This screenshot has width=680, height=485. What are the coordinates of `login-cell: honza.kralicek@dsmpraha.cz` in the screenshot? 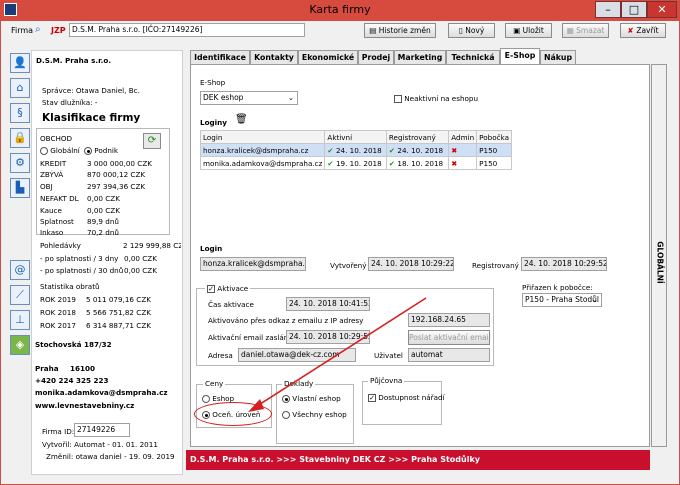 It's located at (262, 150).